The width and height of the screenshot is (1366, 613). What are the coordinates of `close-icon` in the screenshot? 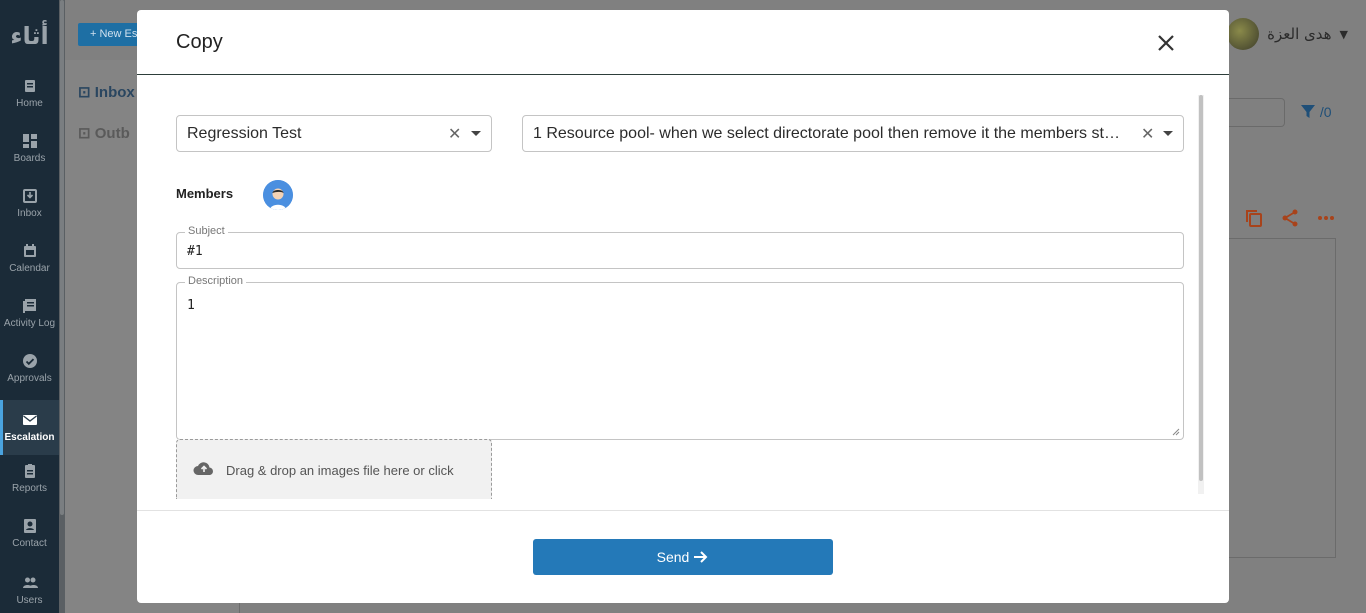 It's located at (1166, 43).